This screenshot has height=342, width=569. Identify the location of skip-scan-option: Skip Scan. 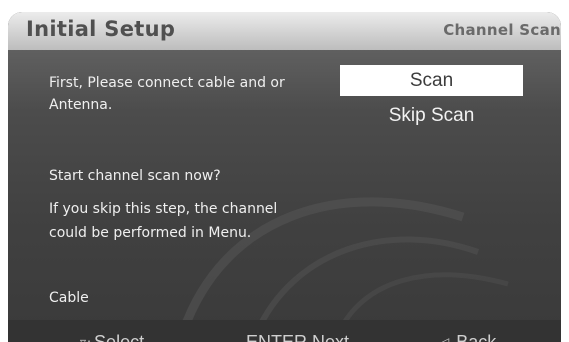
(431, 115).